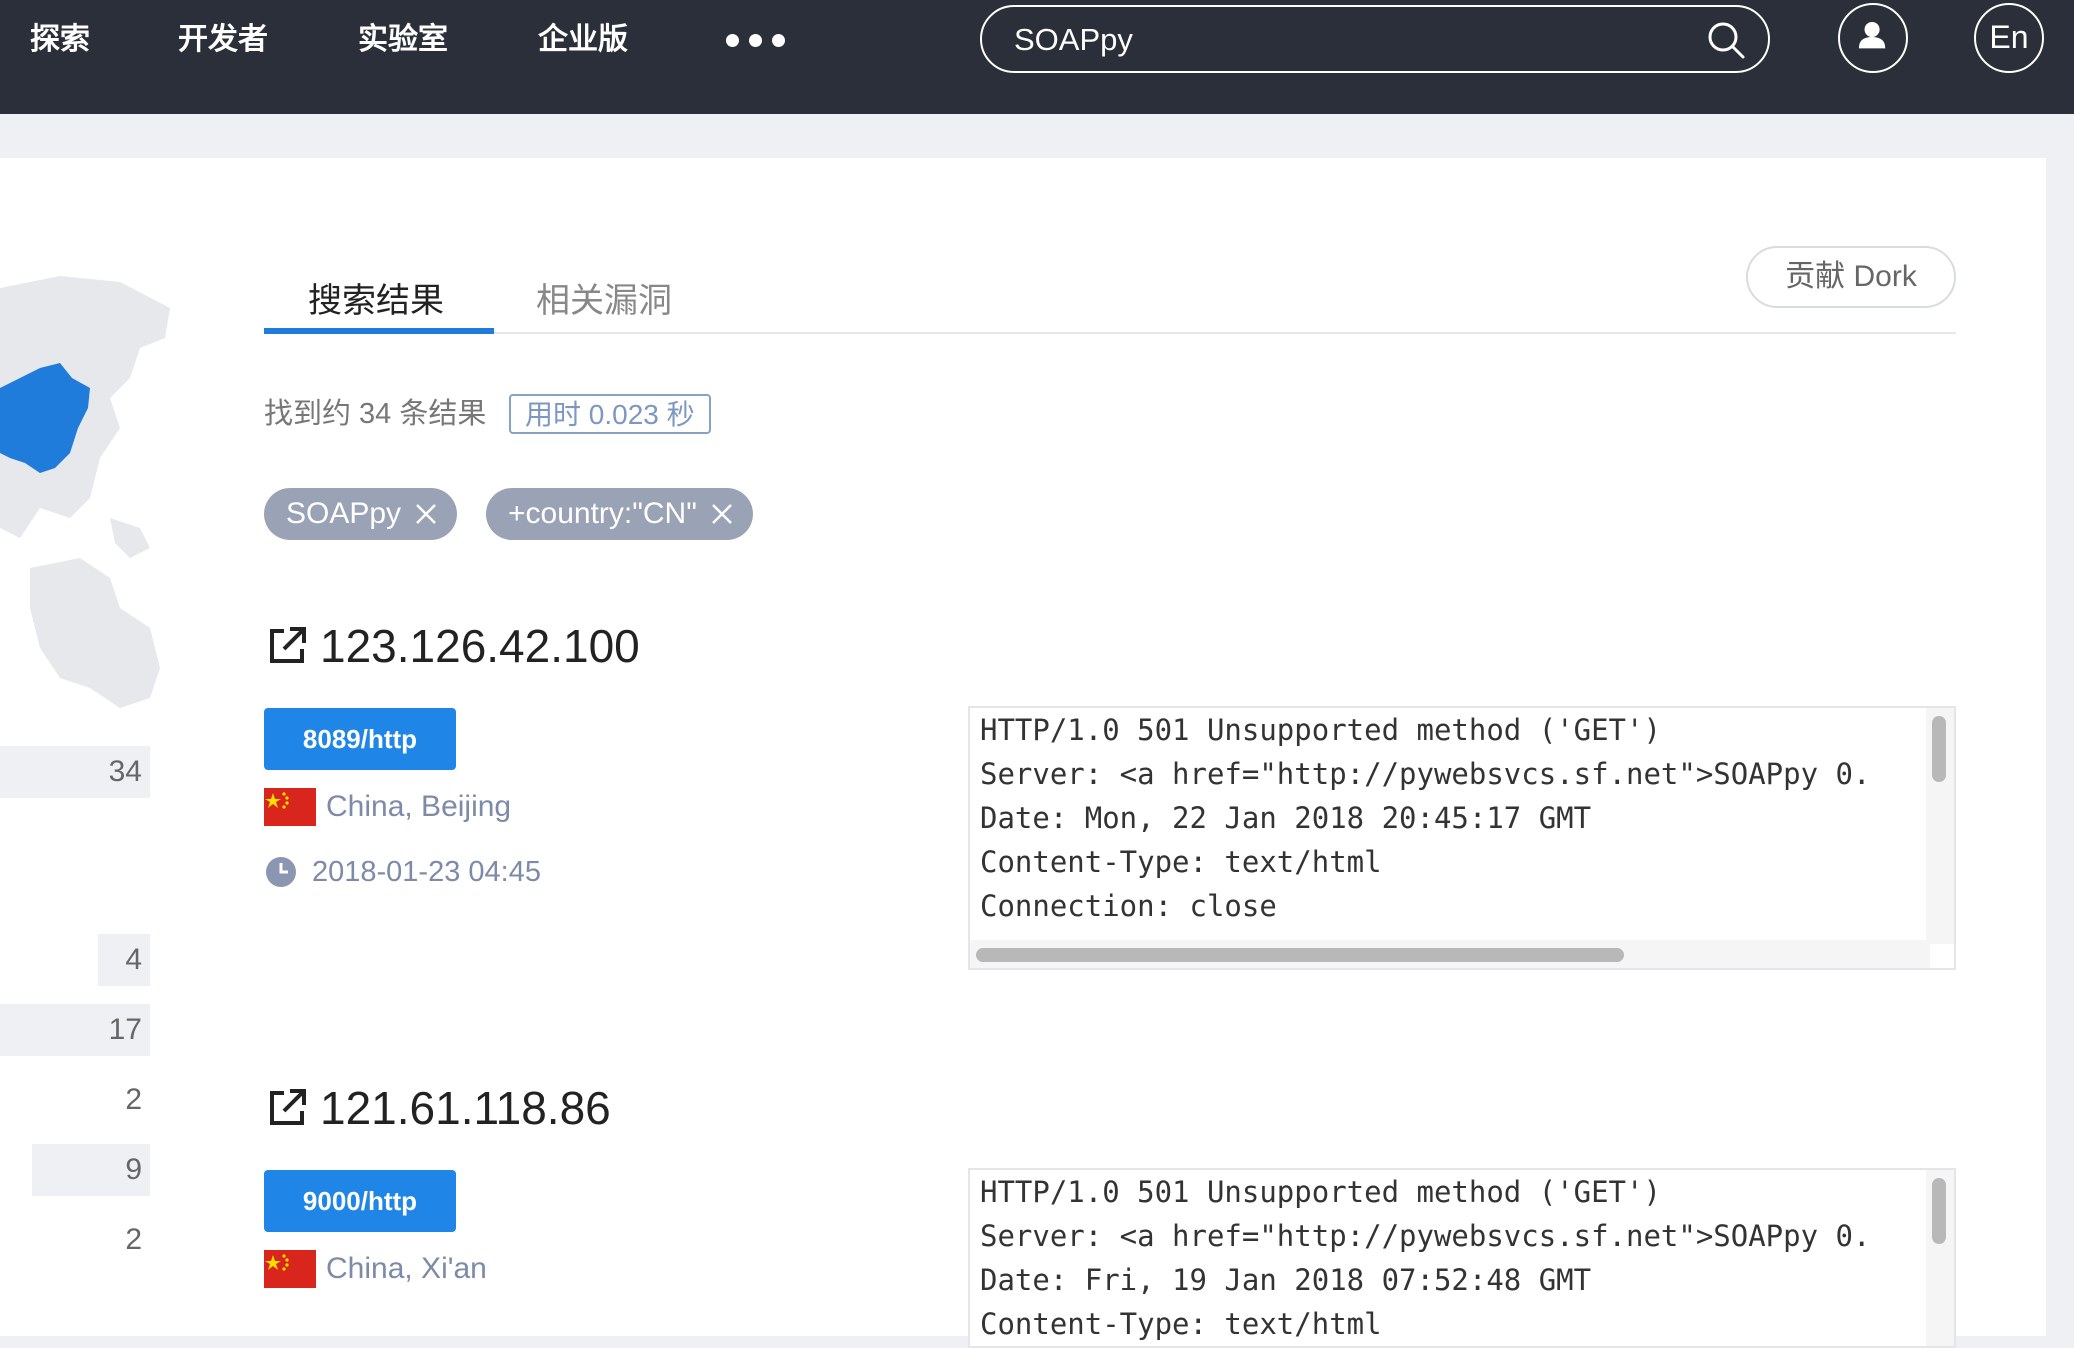 This screenshot has width=2074, height=1348. I want to click on tab-divider, so click(1110, 333).